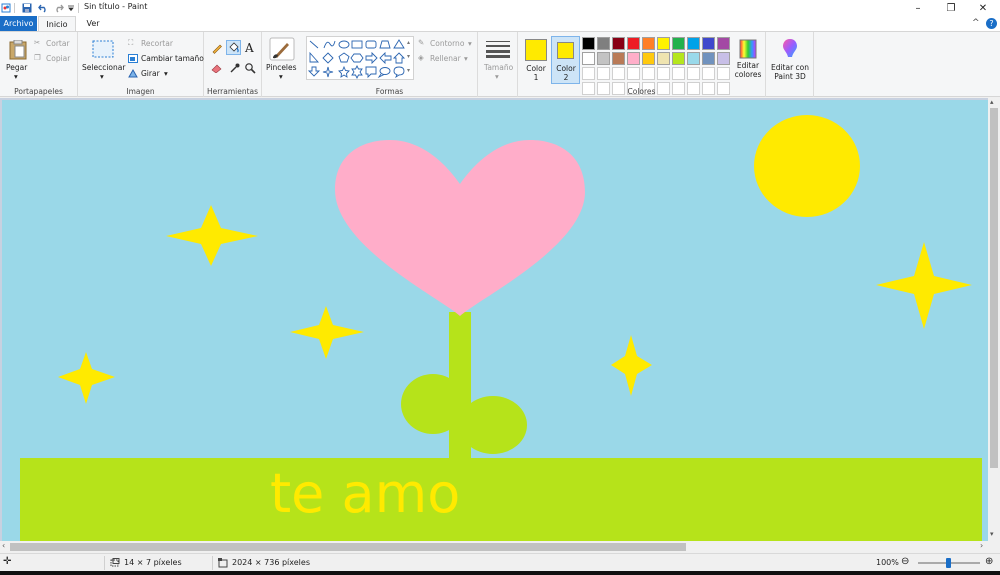 The width and height of the screenshot is (1000, 575). I want to click on horizontal-scroll-thumb, so click(348, 547).